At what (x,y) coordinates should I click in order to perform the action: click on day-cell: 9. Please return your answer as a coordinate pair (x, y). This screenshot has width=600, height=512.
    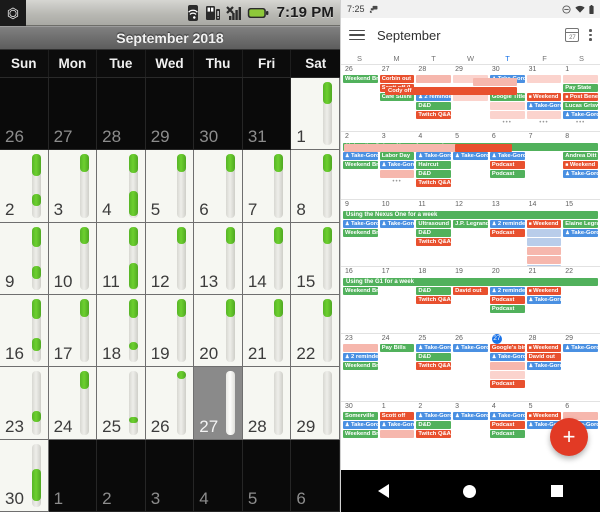
    Looking at the image, I should click on (24, 258).